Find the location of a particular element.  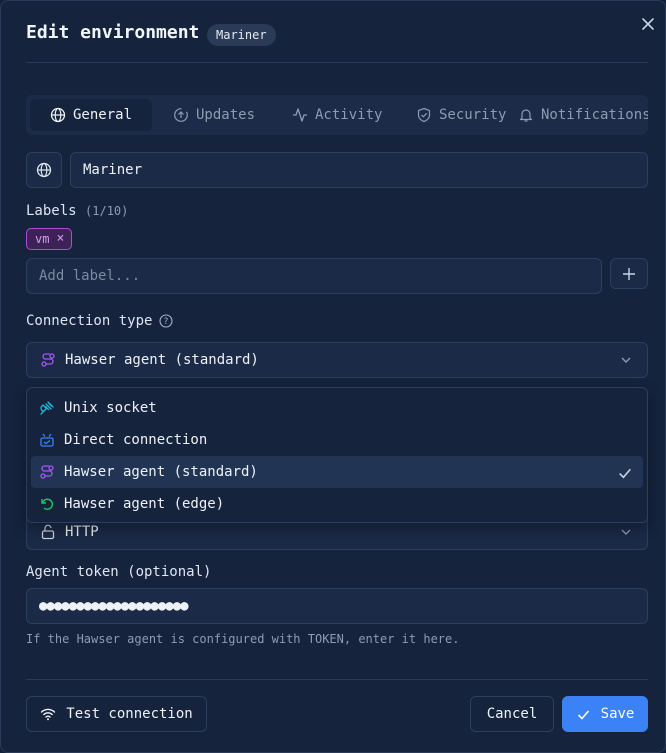

help-circle-icon: ? is located at coordinates (166, 321).